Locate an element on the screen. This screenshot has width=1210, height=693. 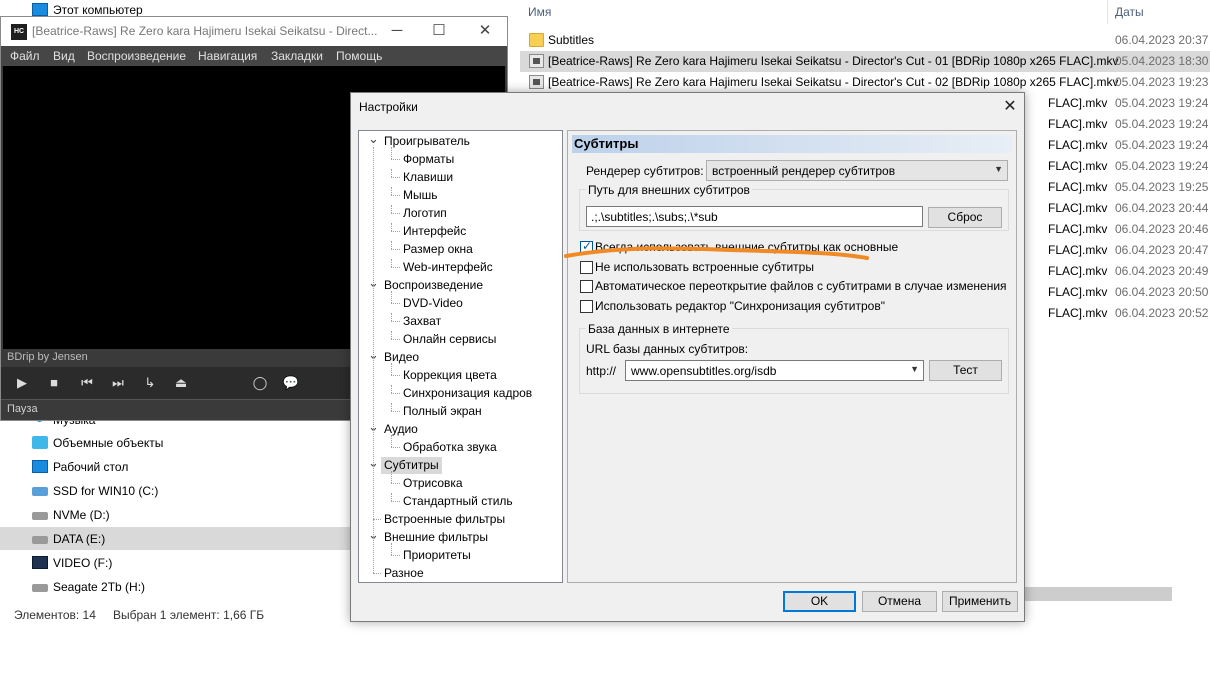
eject-icon: ⏏ is located at coordinates (181, 383).